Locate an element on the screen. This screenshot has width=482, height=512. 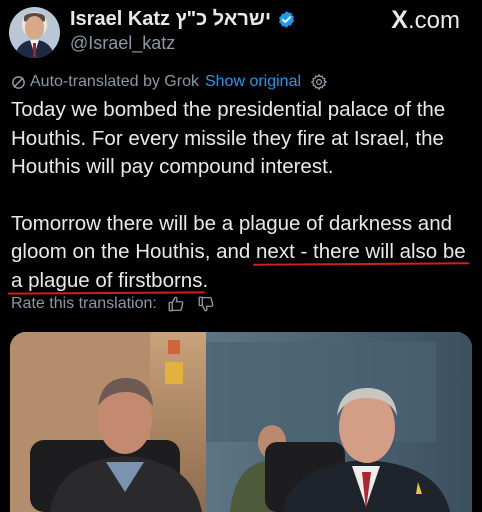
site-logo: X .com is located at coordinates (425, 20).